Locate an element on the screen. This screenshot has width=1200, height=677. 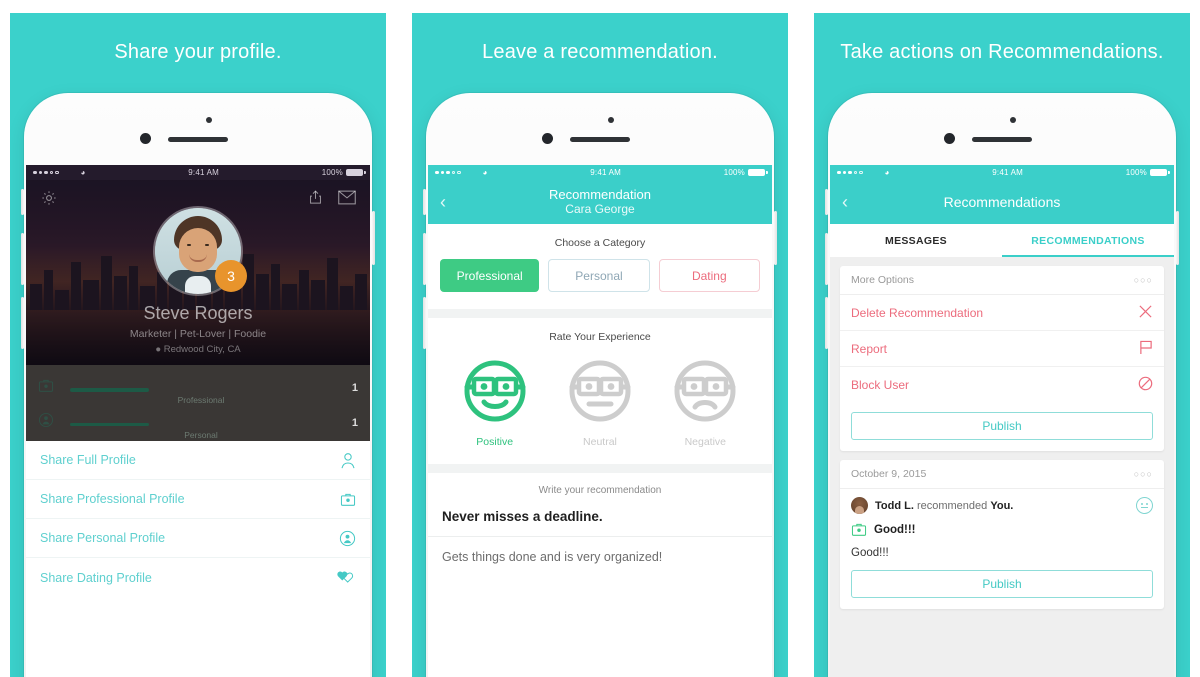
nav-titles: Recommendation Cara George is located at coordinates (600, 201).